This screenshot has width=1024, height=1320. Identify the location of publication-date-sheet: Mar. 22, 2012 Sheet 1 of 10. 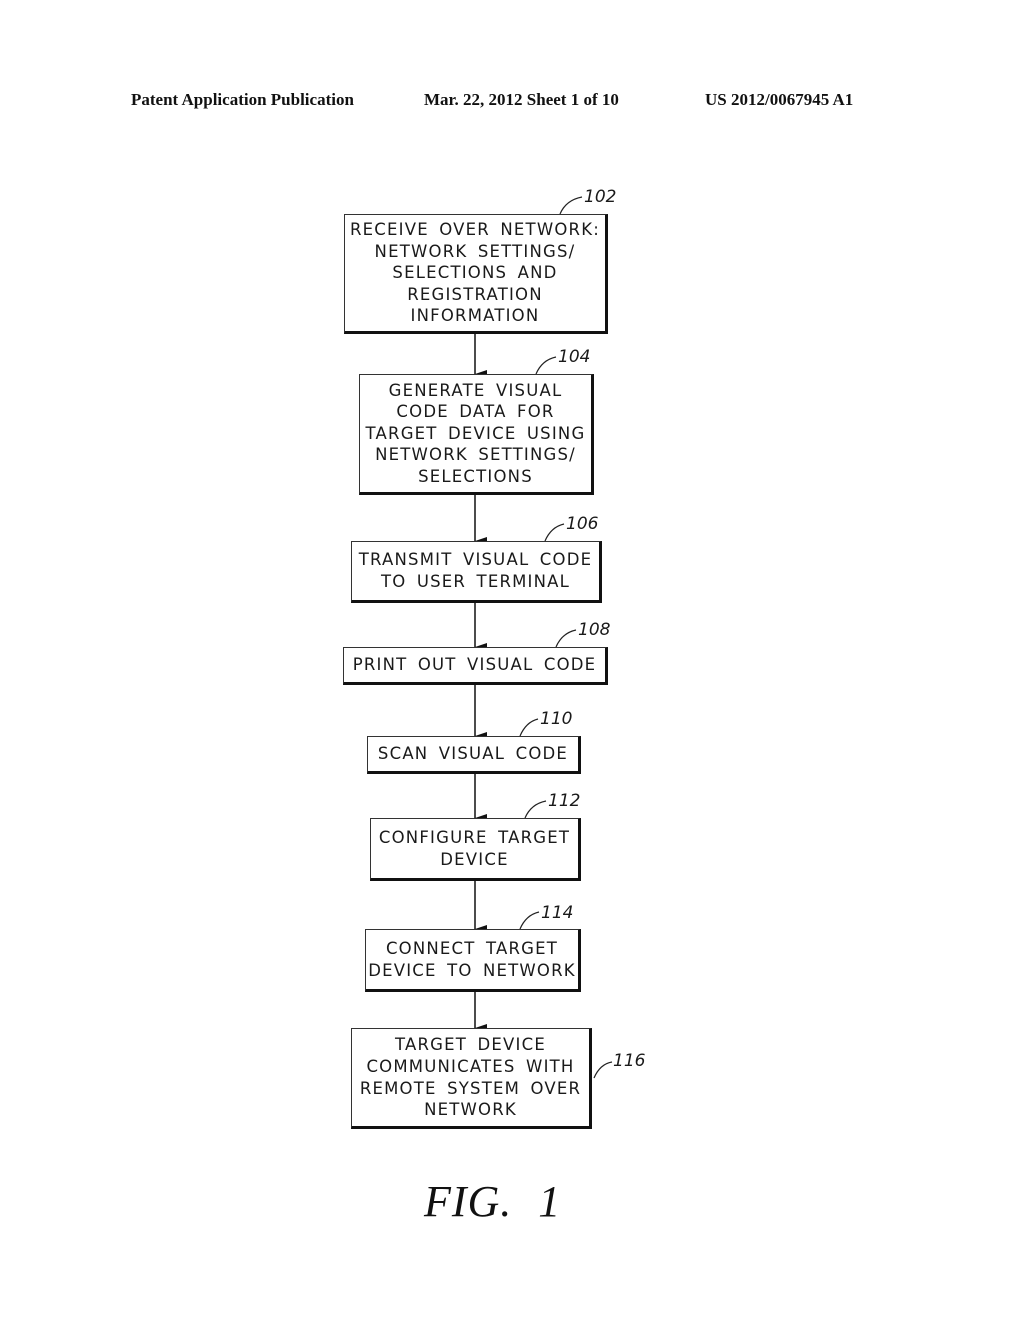
(521, 99).